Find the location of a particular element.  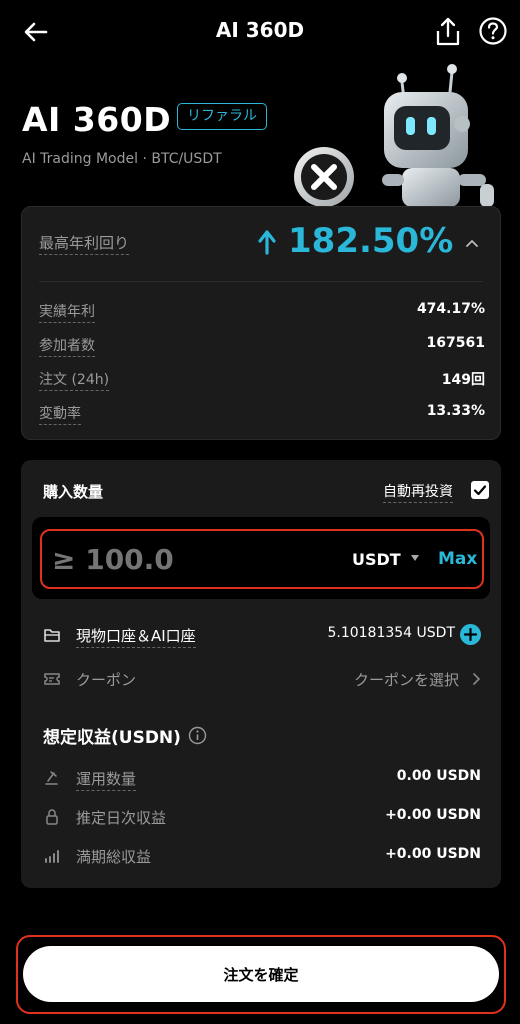

plus-icon is located at coordinates (470, 634).